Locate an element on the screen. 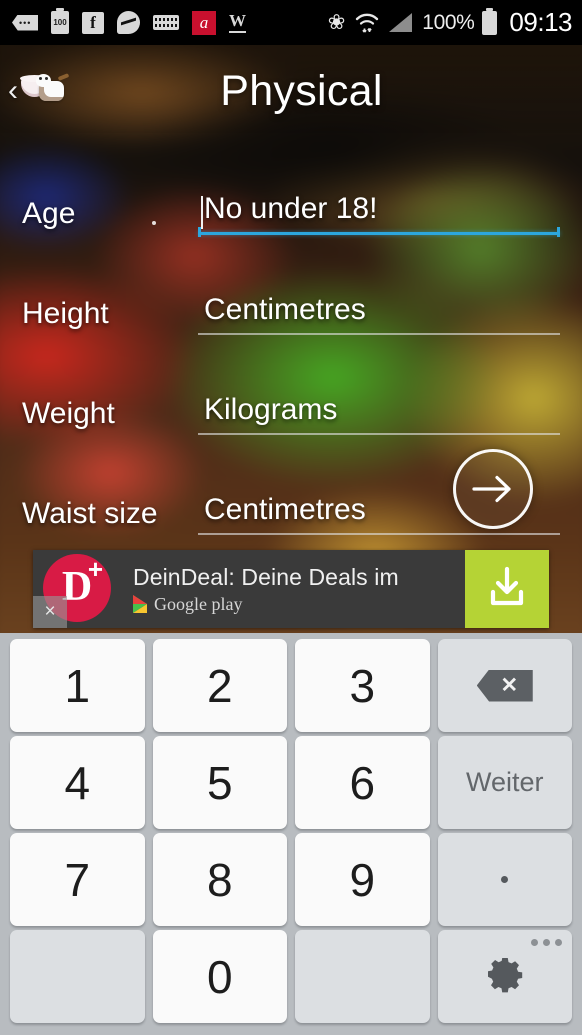 The height and width of the screenshot is (1035, 582). field-value-height: Centimetres is located at coordinates (285, 309).